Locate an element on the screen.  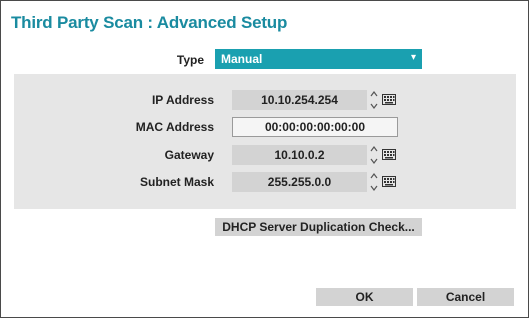
subnet-mask-field: 255.255.0.0 is located at coordinates (299, 182).